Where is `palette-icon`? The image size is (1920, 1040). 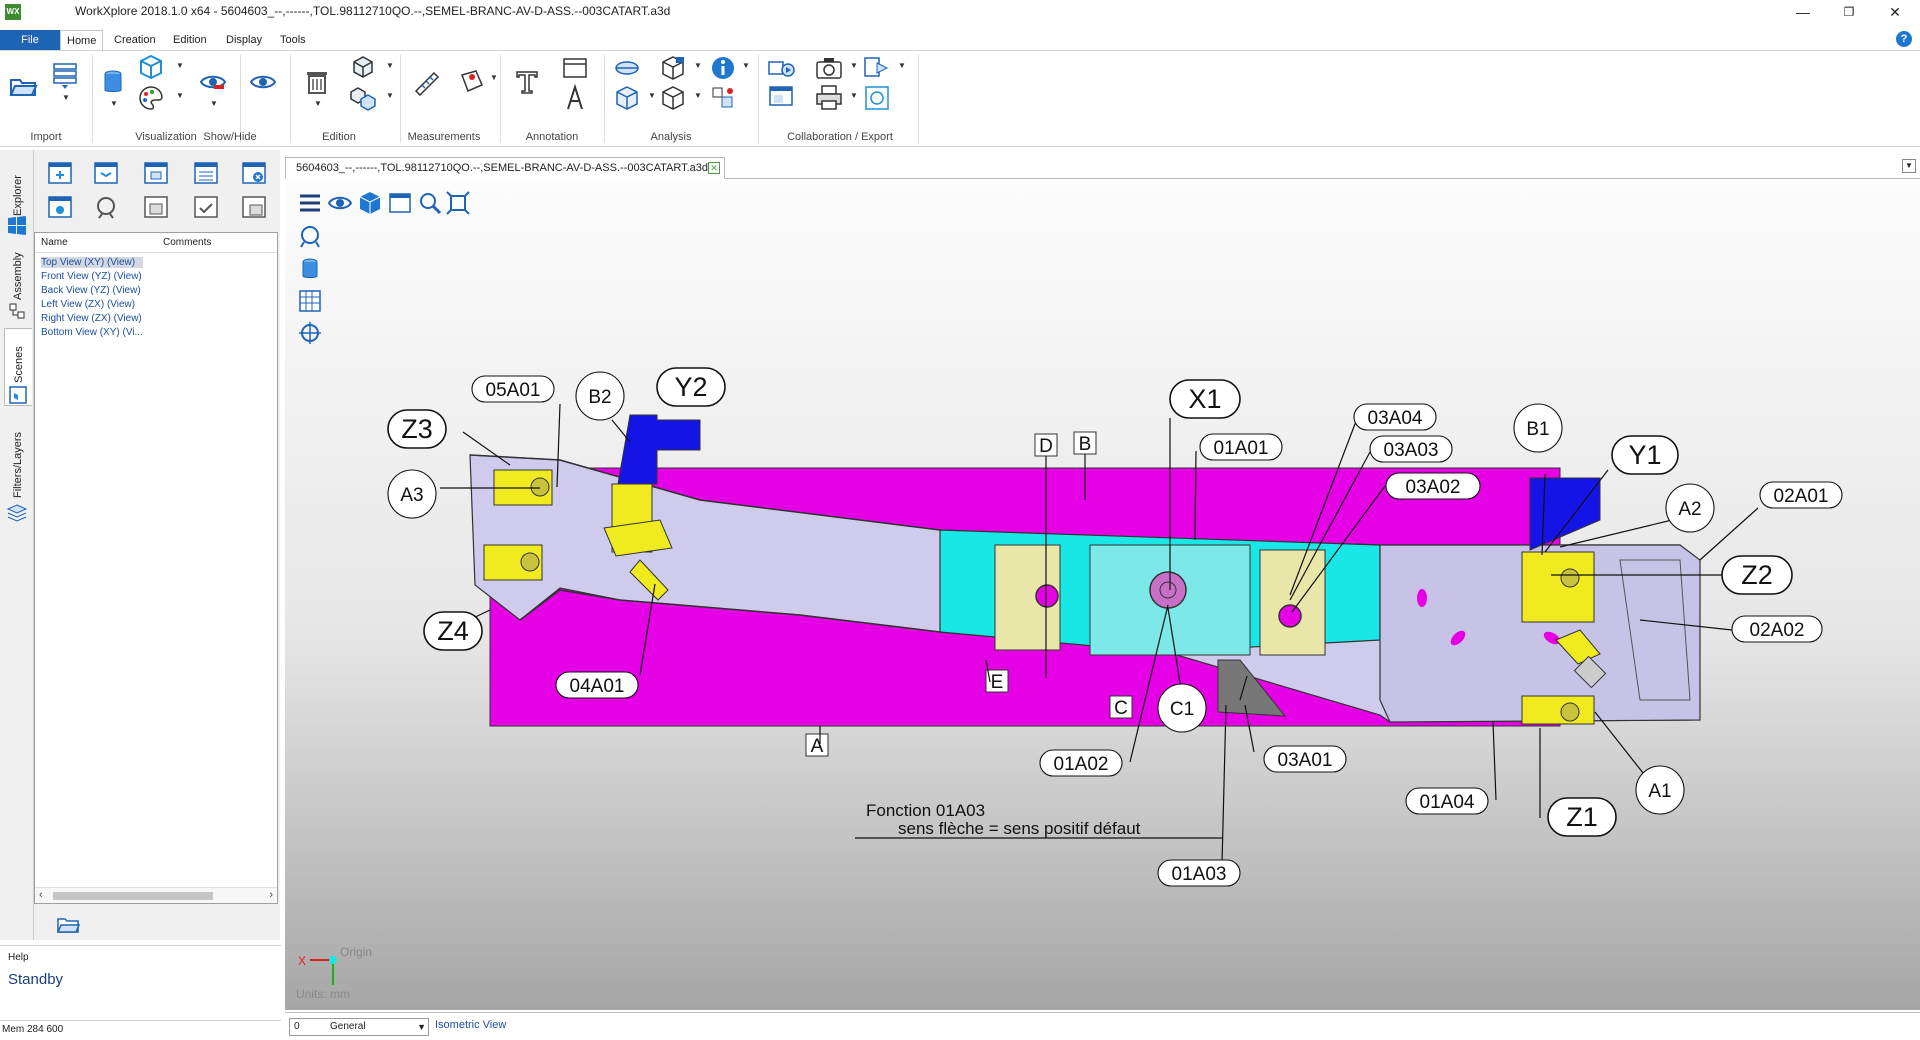
palette-icon is located at coordinates (151, 98).